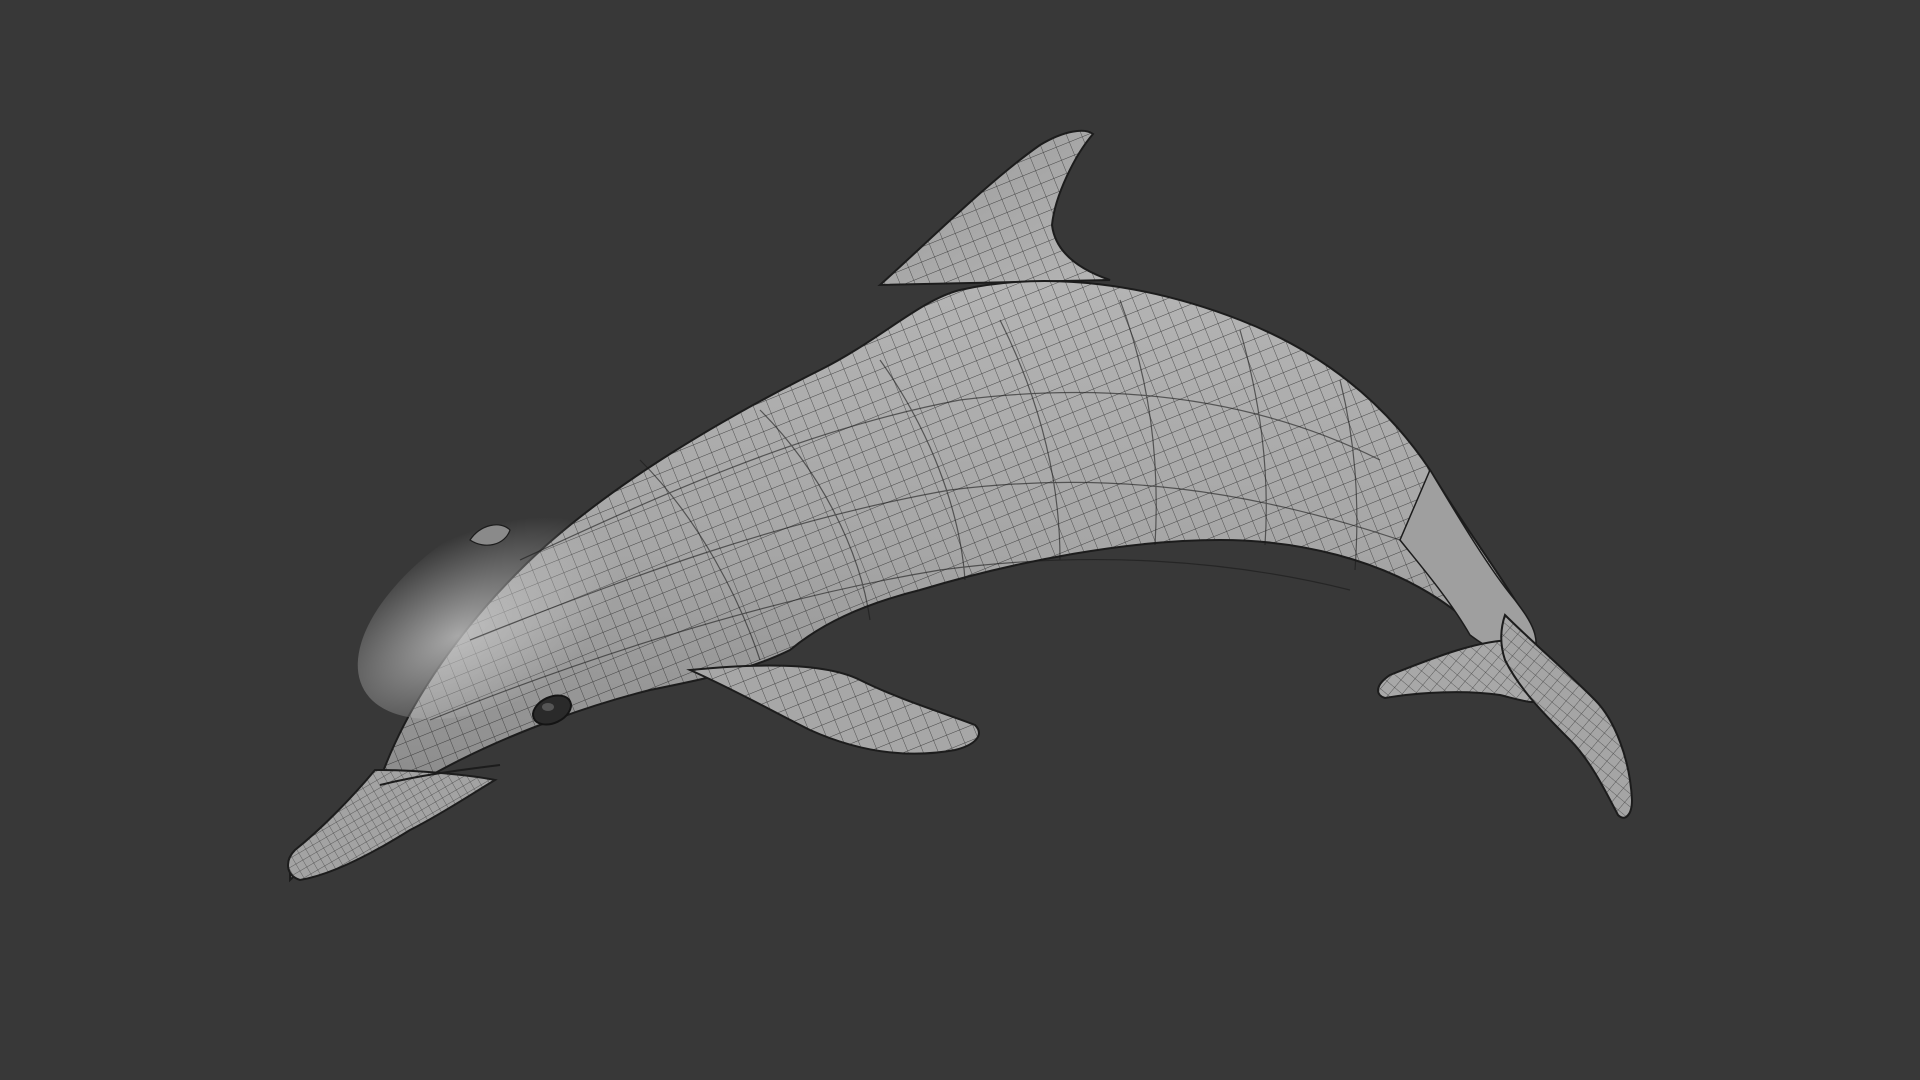 The image size is (1920, 1080). Describe the element at coordinates (1566, 716) in the screenshot. I see `tail-fluke-right-wire` at that location.